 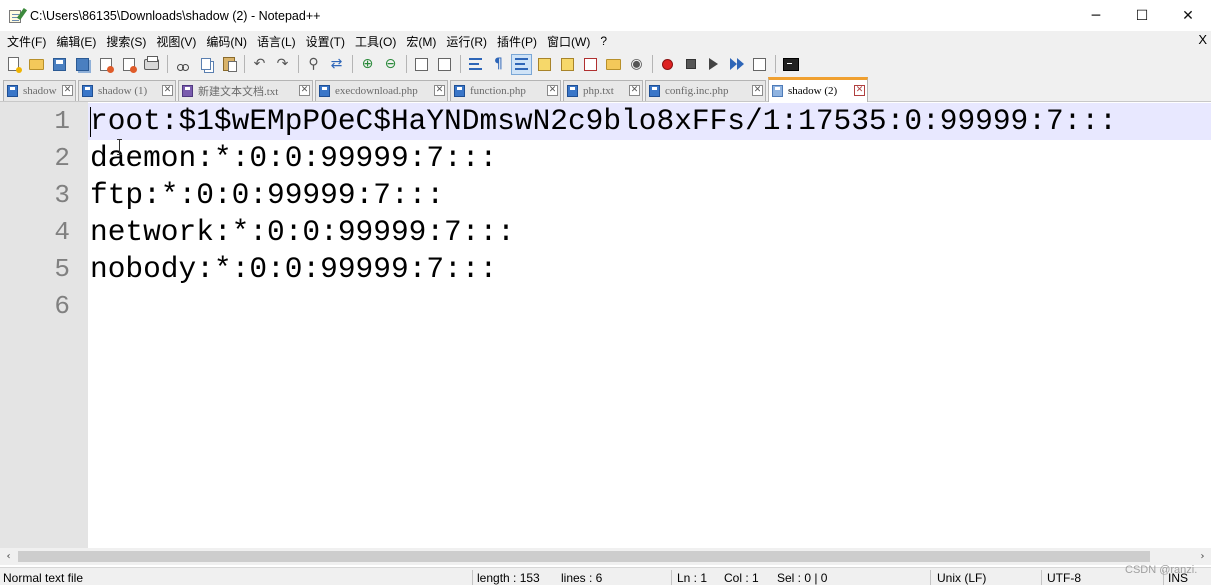 I want to click on close-icon, so click(x=105, y=64).